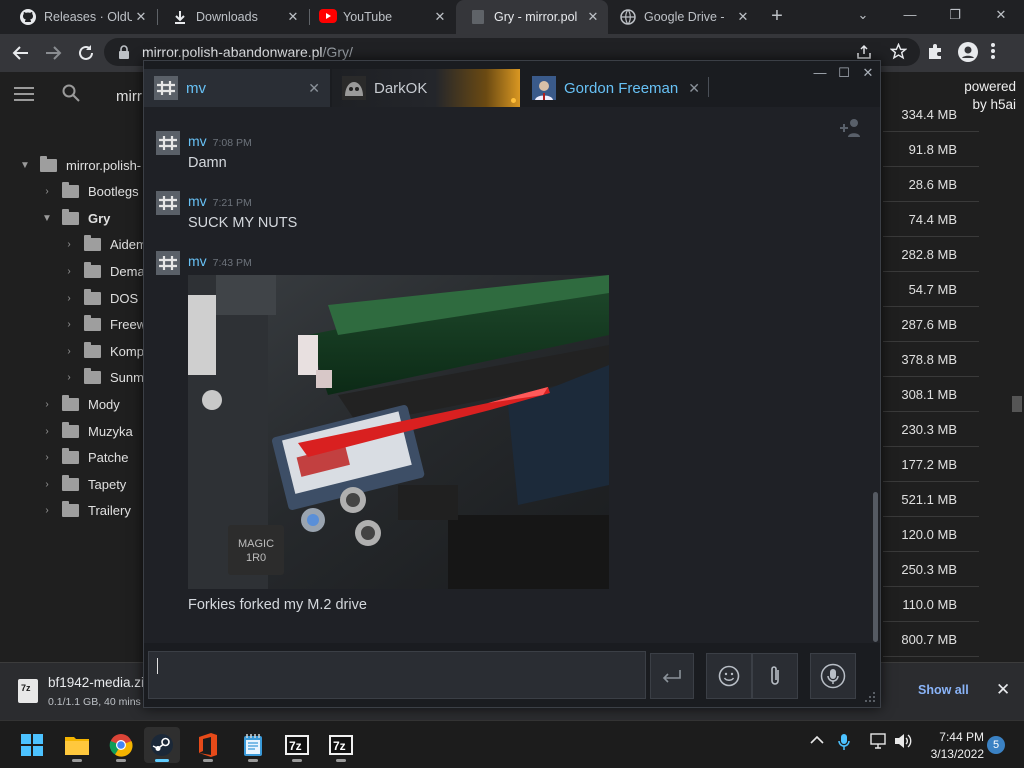 The height and width of the screenshot is (768, 1024). What do you see at coordinates (107, 325) in the screenshot?
I see `tree-item: › Freewa` at bounding box center [107, 325].